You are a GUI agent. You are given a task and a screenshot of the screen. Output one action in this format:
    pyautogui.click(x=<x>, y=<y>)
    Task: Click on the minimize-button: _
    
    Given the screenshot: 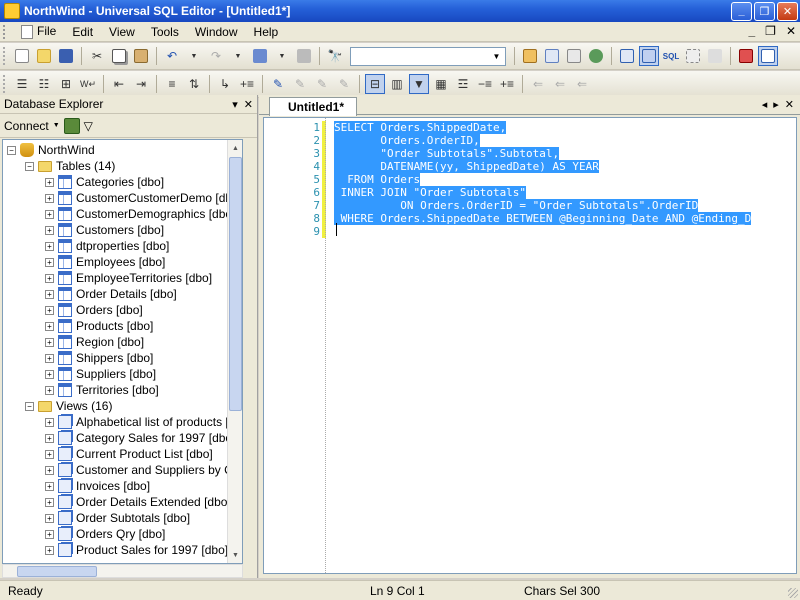 What is the action you would take?
    pyautogui.click(x=741, y=11)
    